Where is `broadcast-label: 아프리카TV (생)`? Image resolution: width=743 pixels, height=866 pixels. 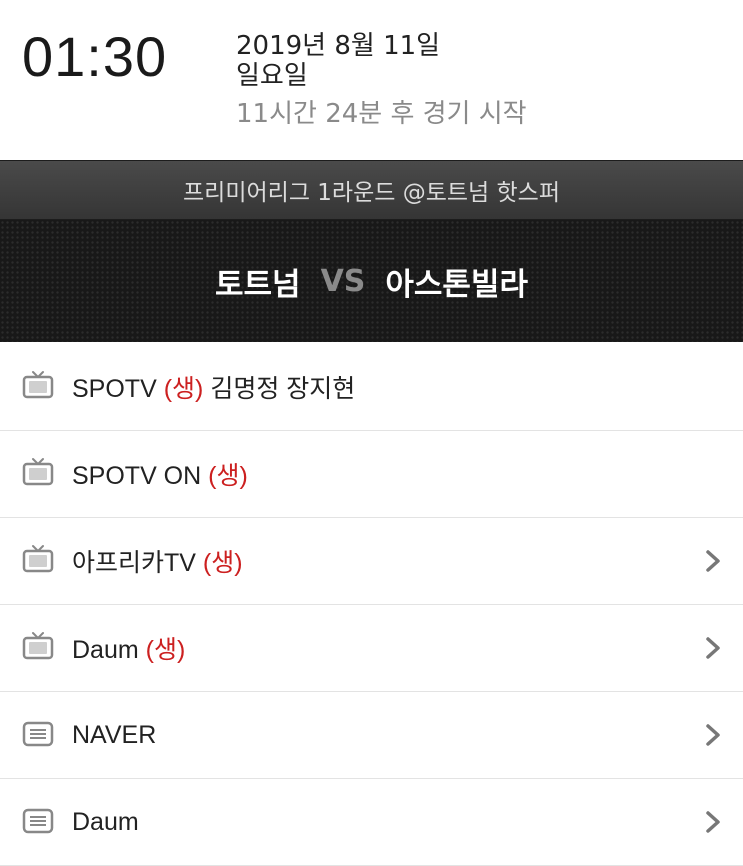 broadcast-label: 아프리카TV (생) is located at coordinates (157, 561).